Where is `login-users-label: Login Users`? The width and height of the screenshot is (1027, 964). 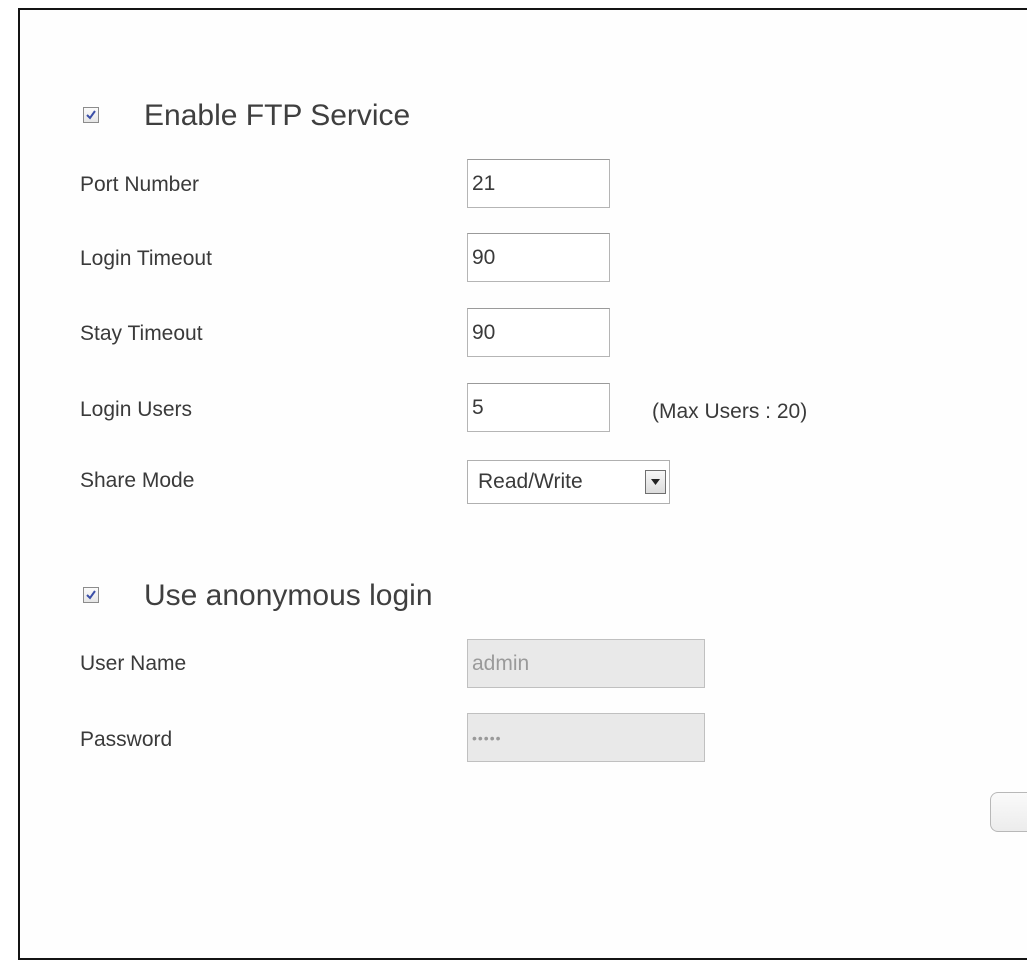
login-users-label: Login Users is located at coordinates (136, 409).